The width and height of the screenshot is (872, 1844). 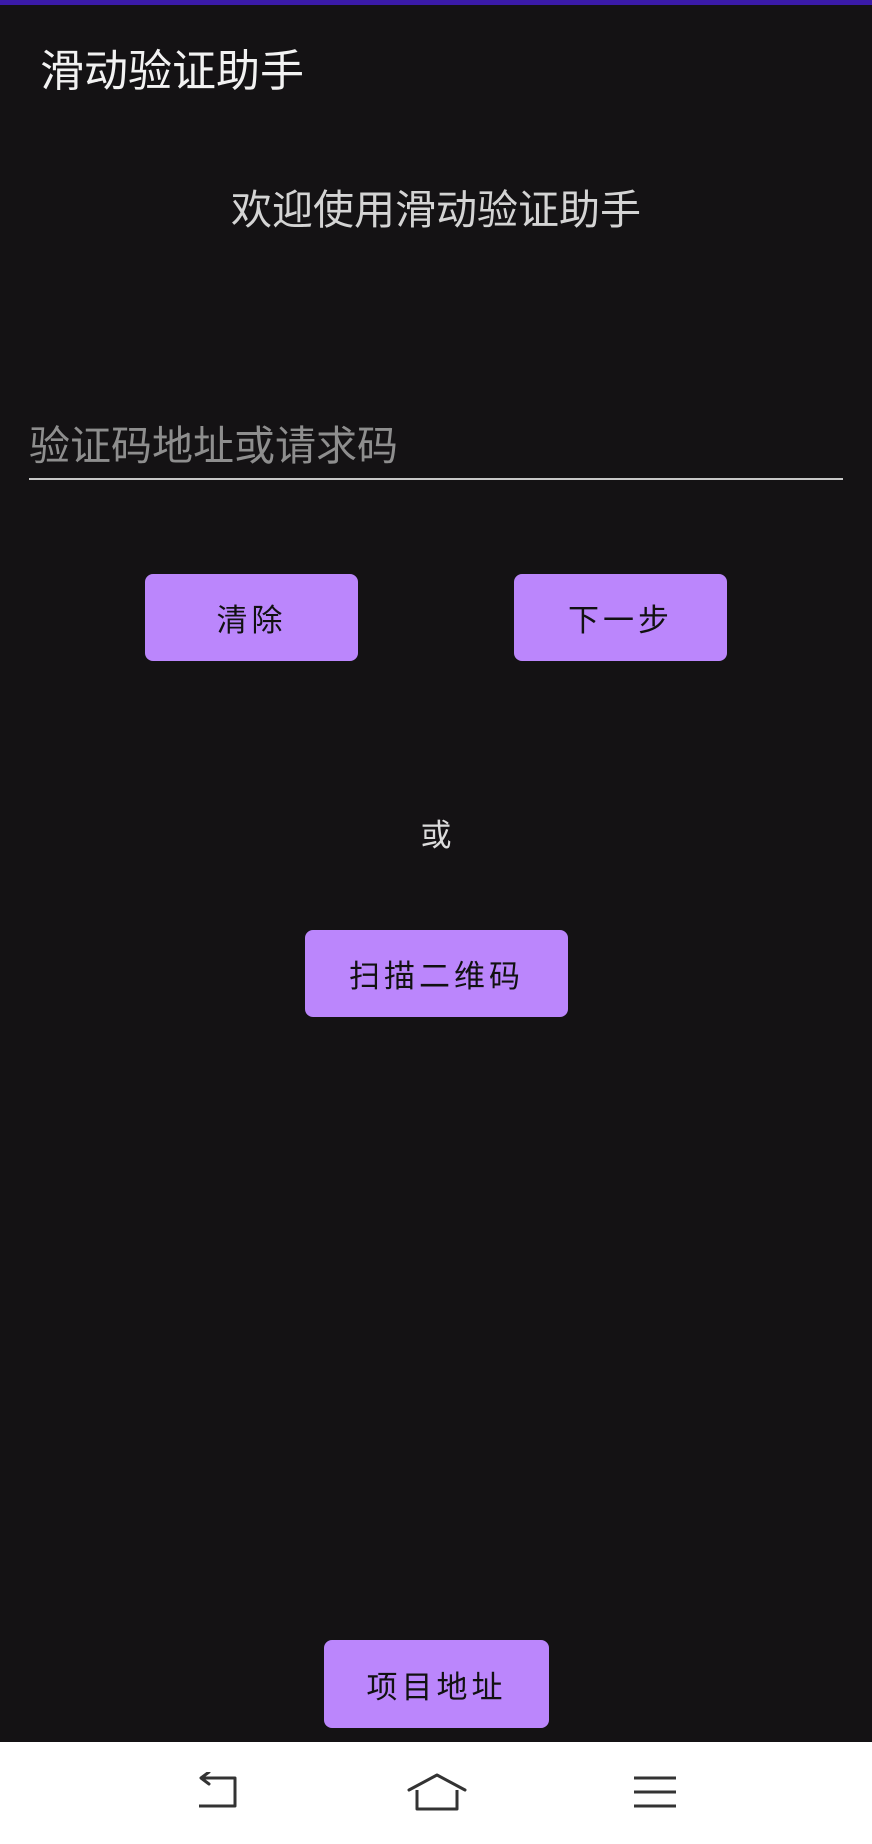 I want to click on home-icon, so click(x=437, y=1792).